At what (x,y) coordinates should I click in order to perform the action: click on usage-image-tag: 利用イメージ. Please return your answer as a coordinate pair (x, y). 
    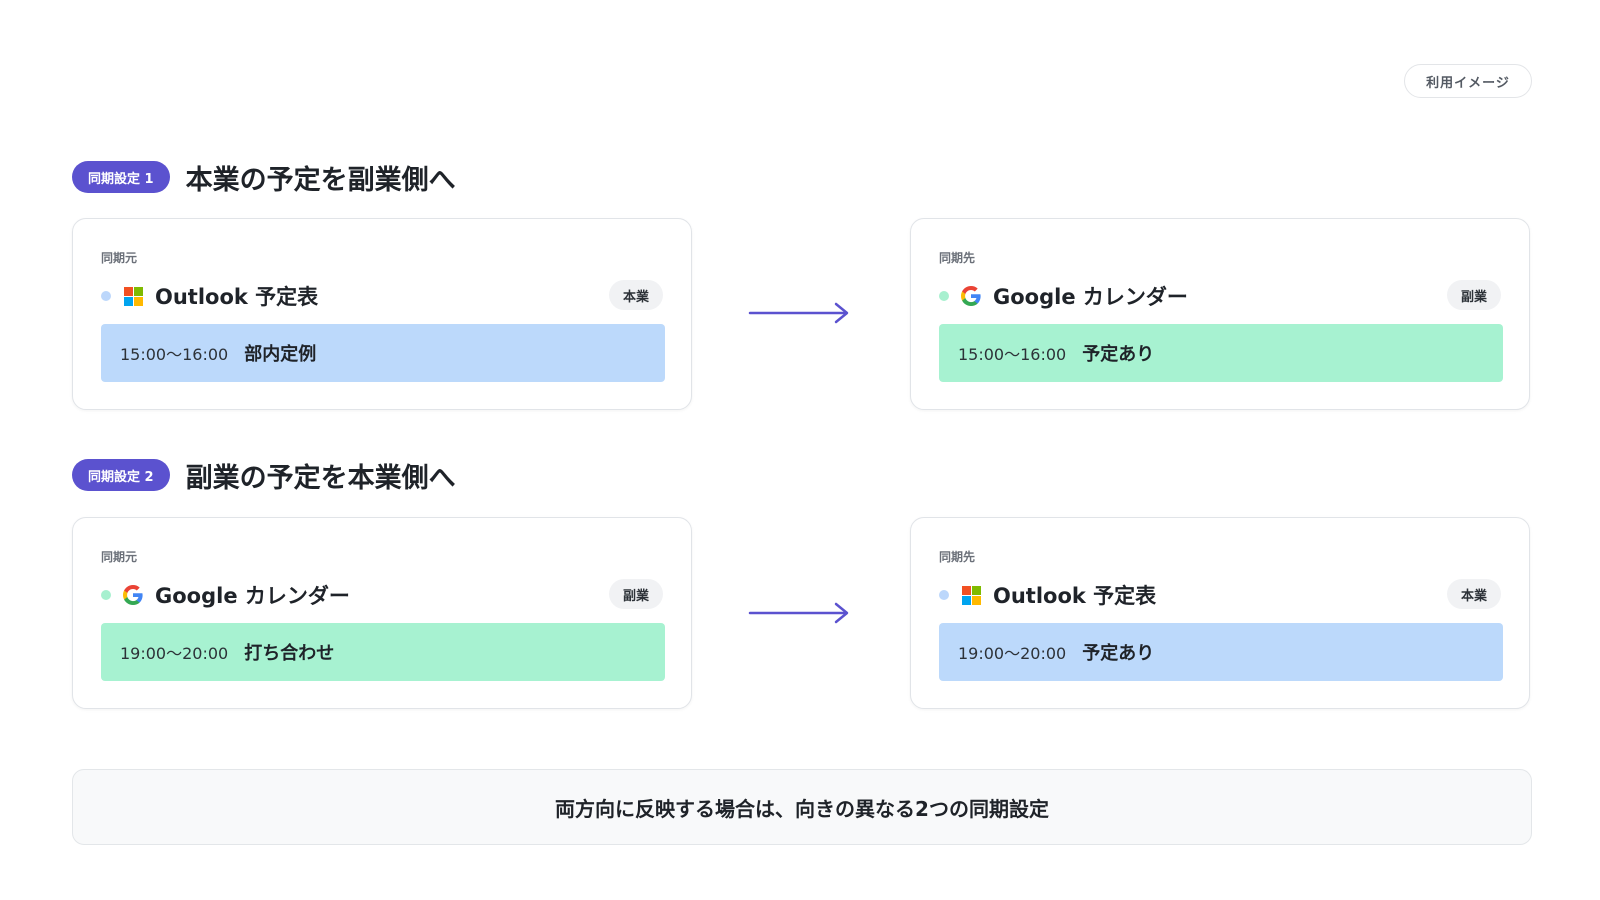
    Looking at the image, I should click on (1468, 81).